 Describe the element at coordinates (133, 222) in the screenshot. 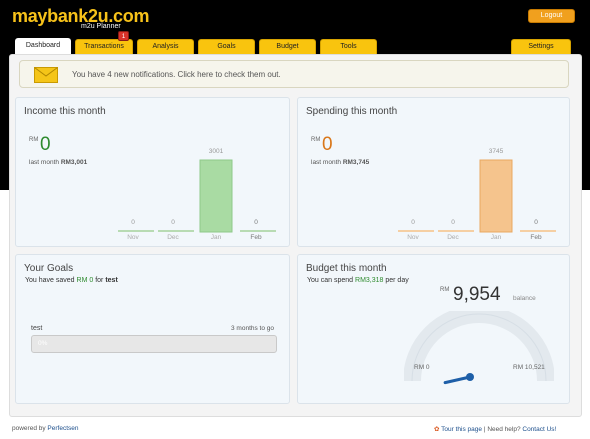

I see `income-val-nov: 0` at that location.